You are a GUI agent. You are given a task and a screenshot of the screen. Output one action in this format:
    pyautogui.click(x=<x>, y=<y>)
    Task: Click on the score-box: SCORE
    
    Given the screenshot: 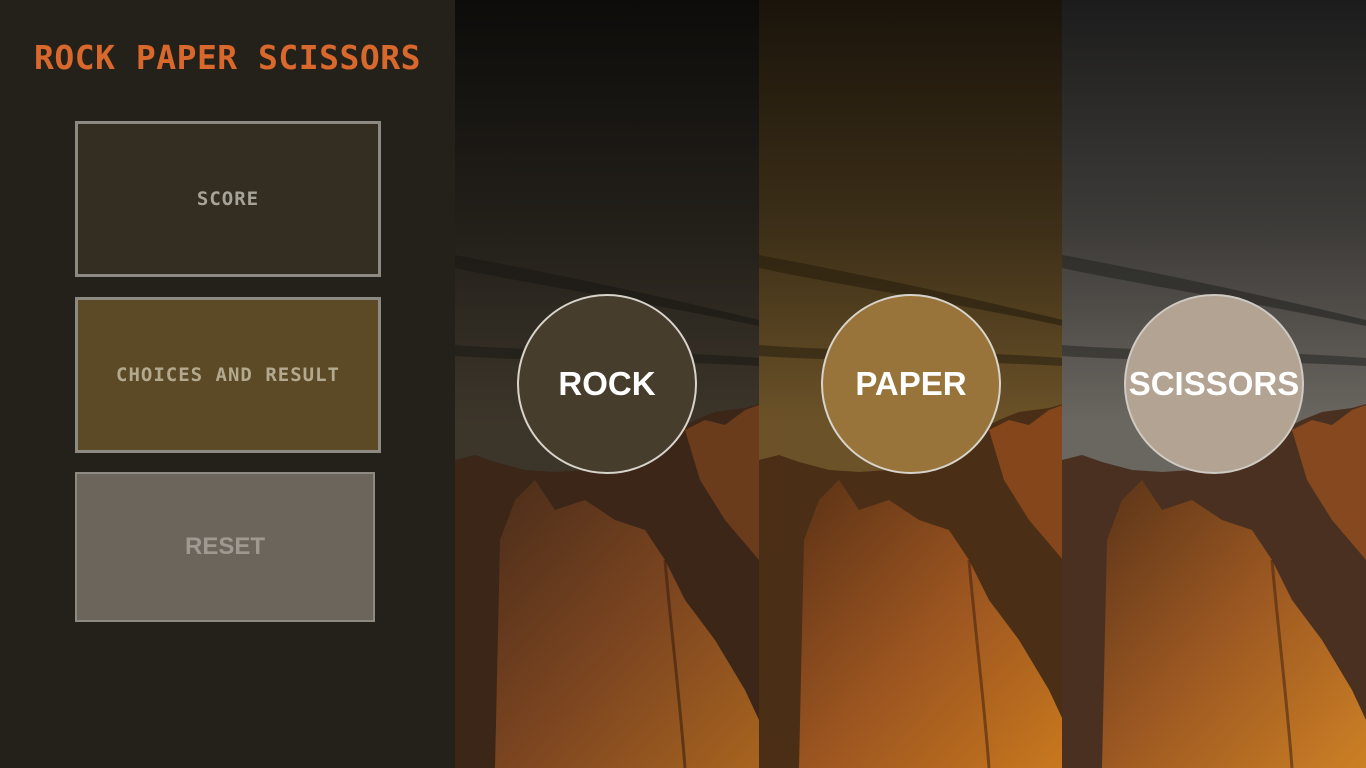 What is the action you would take?
    pyautogui.click(x=228, y=199)
    